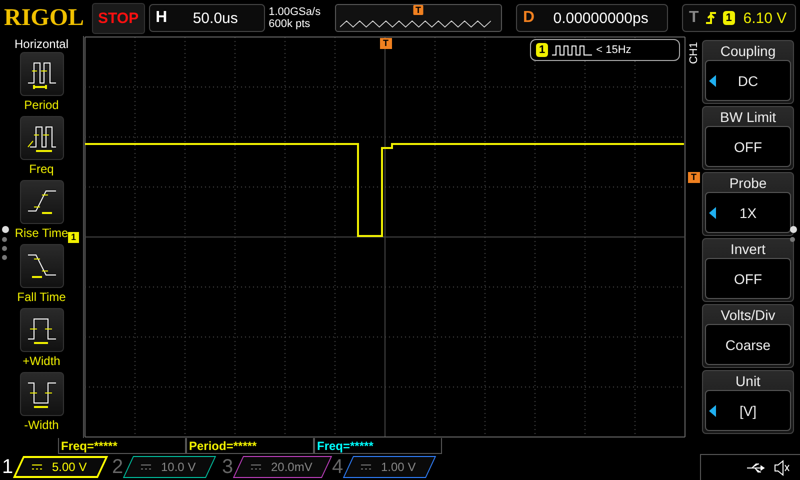 This screenshot has width=800, height=480. Describe the element at coordinates (41, 297) in the screenshot. I see `measure-label: Fall Time` at that location.